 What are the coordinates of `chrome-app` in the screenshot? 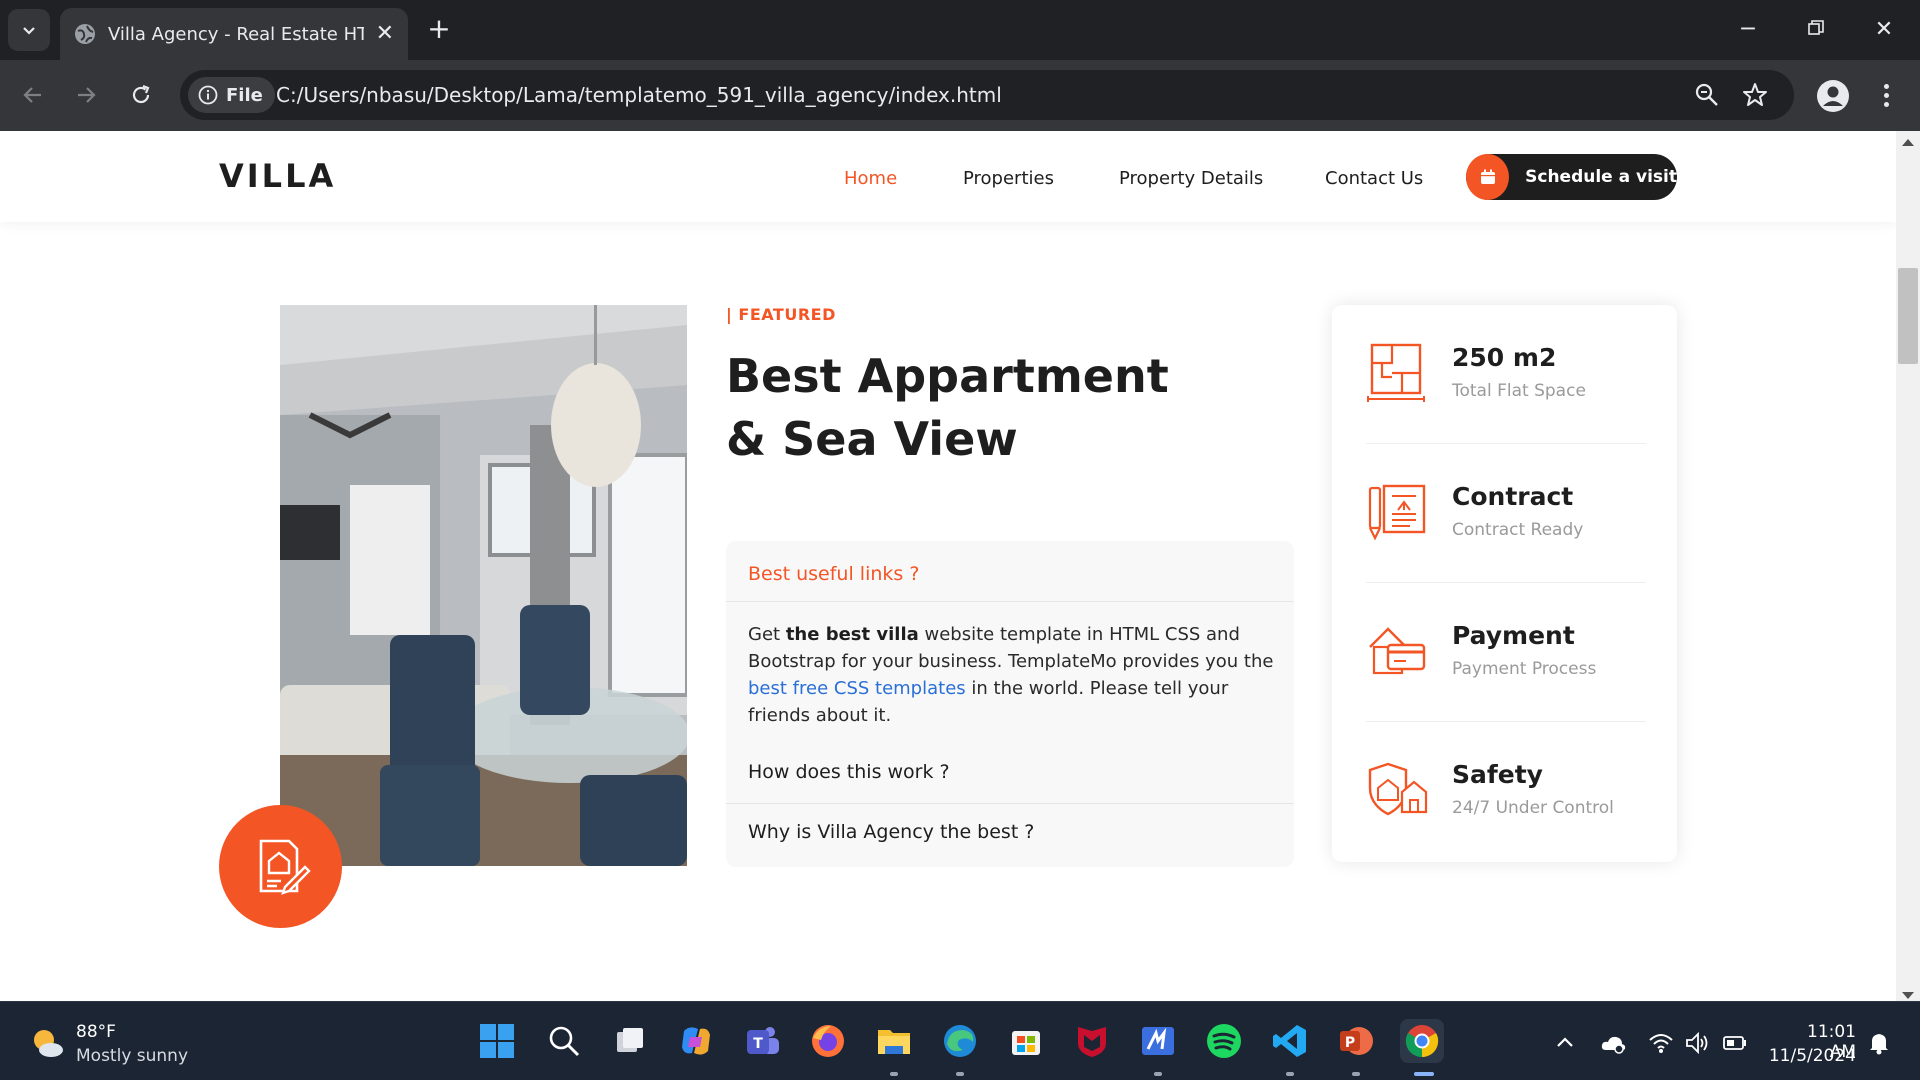 It's located at (1422, 1041).